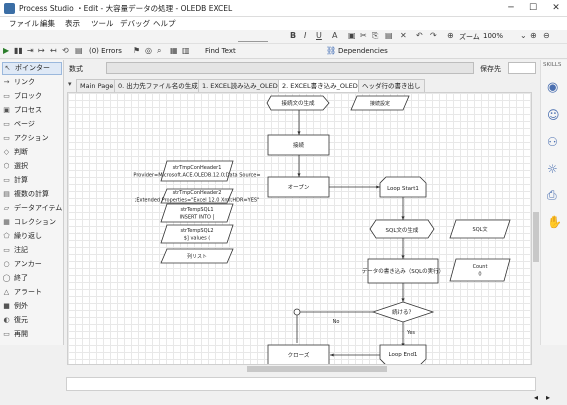 This screenshot has width=567, height=405. I want to click on nav-right-icon: ▸, so click(548, 397).